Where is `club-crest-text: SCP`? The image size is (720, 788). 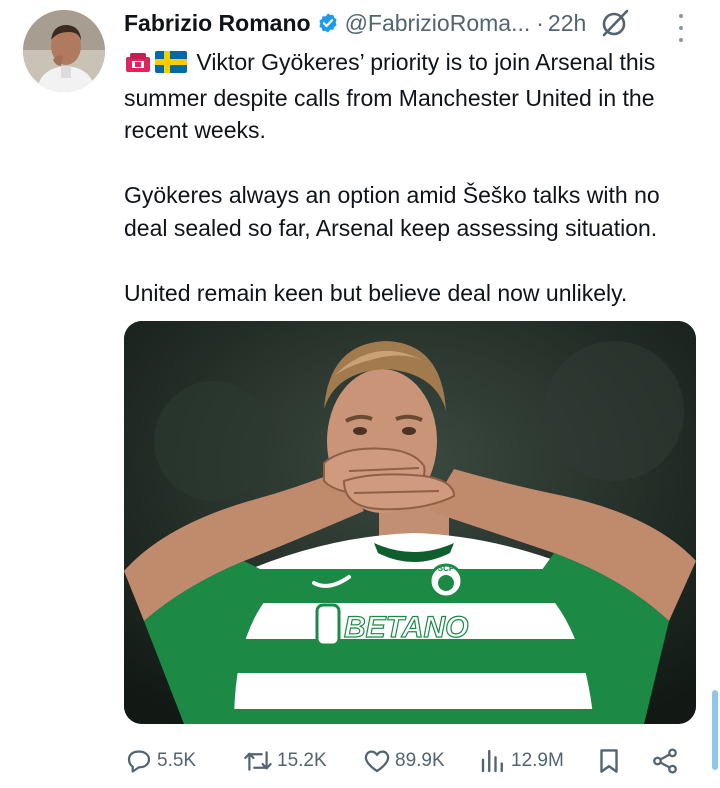 club-crest-text: SCP is located at coordinates (446, 568).